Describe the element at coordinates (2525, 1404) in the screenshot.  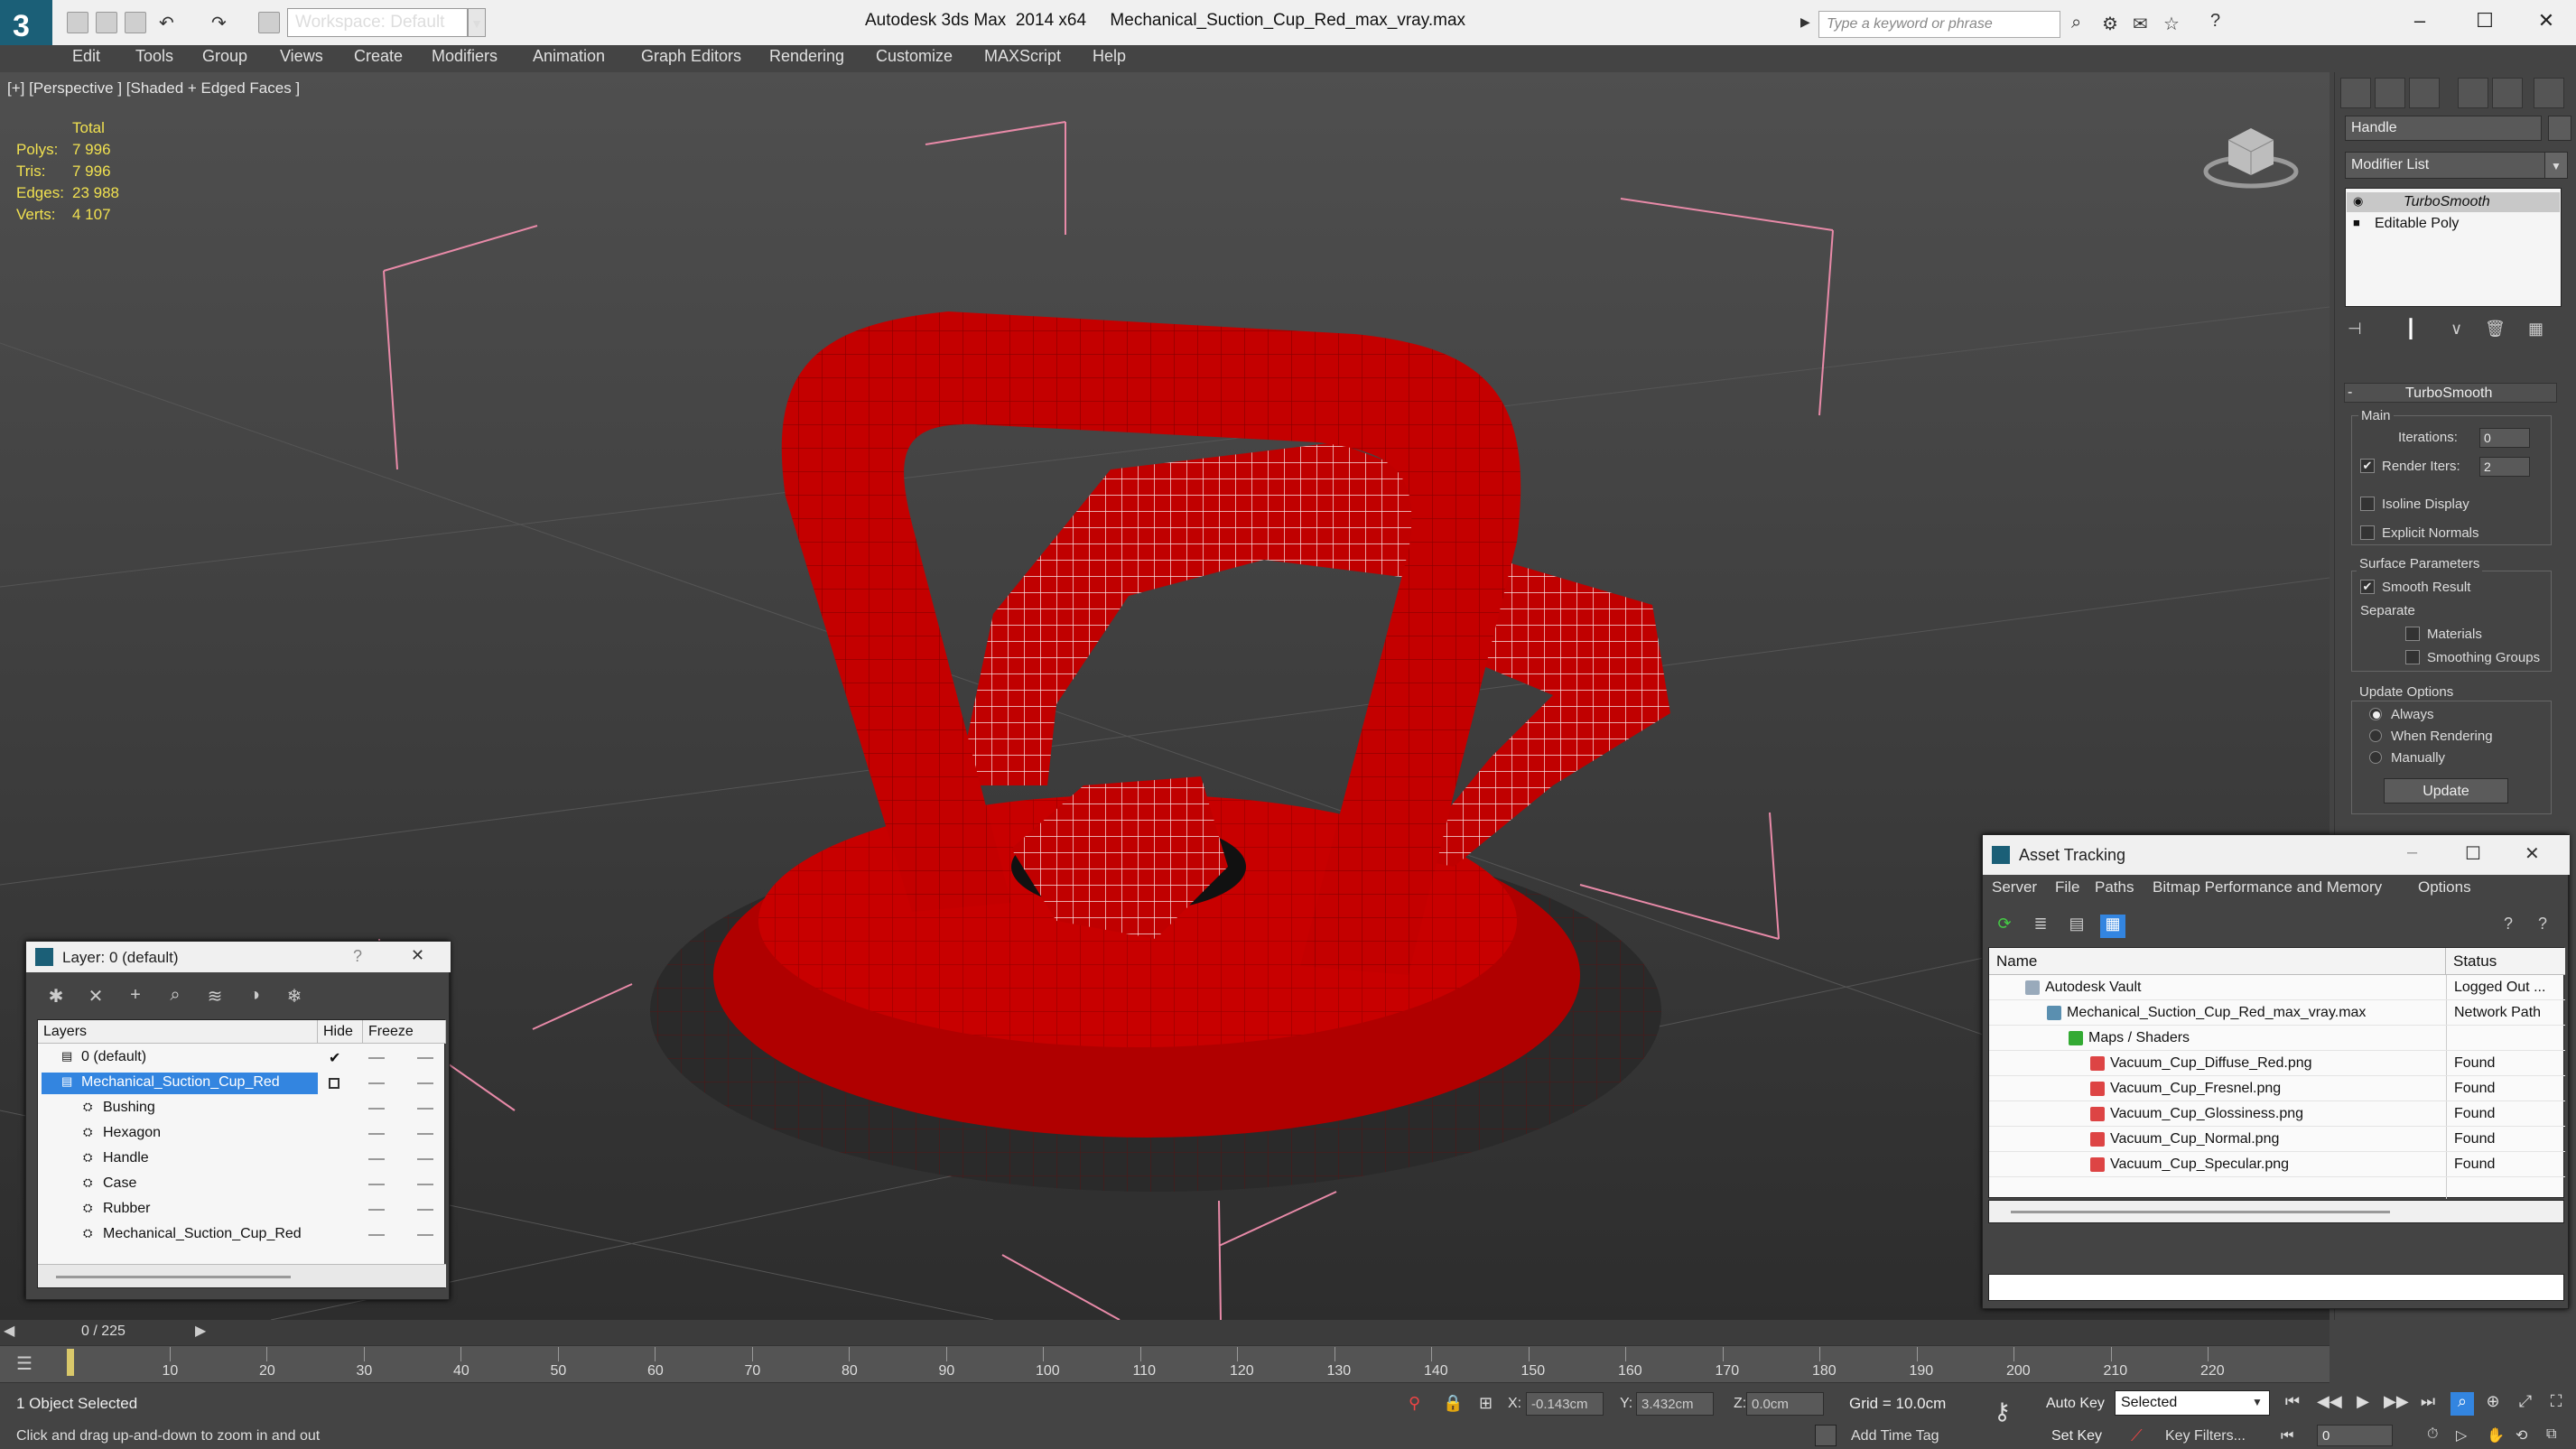
I see `zoom-extents-icon: ⤢` at that location.